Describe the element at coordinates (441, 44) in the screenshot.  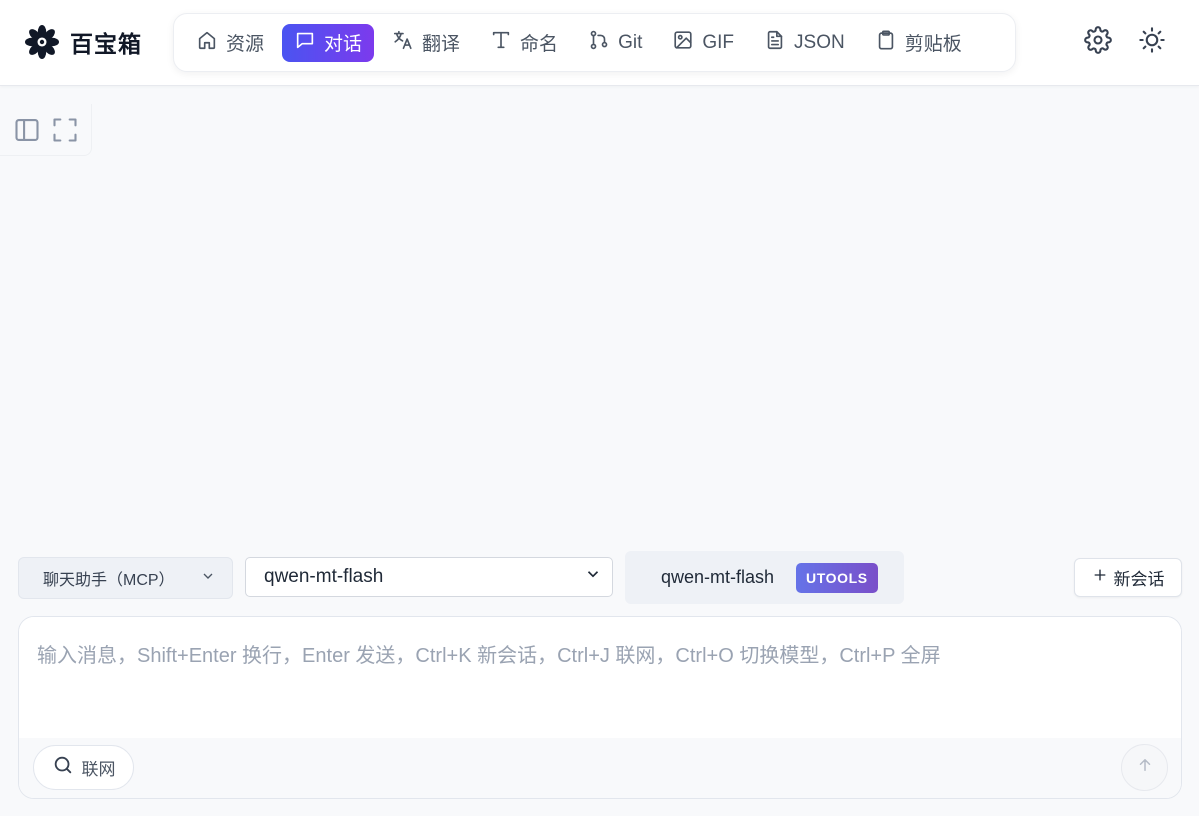
I see `nav-item-label: 翻译` at that location.